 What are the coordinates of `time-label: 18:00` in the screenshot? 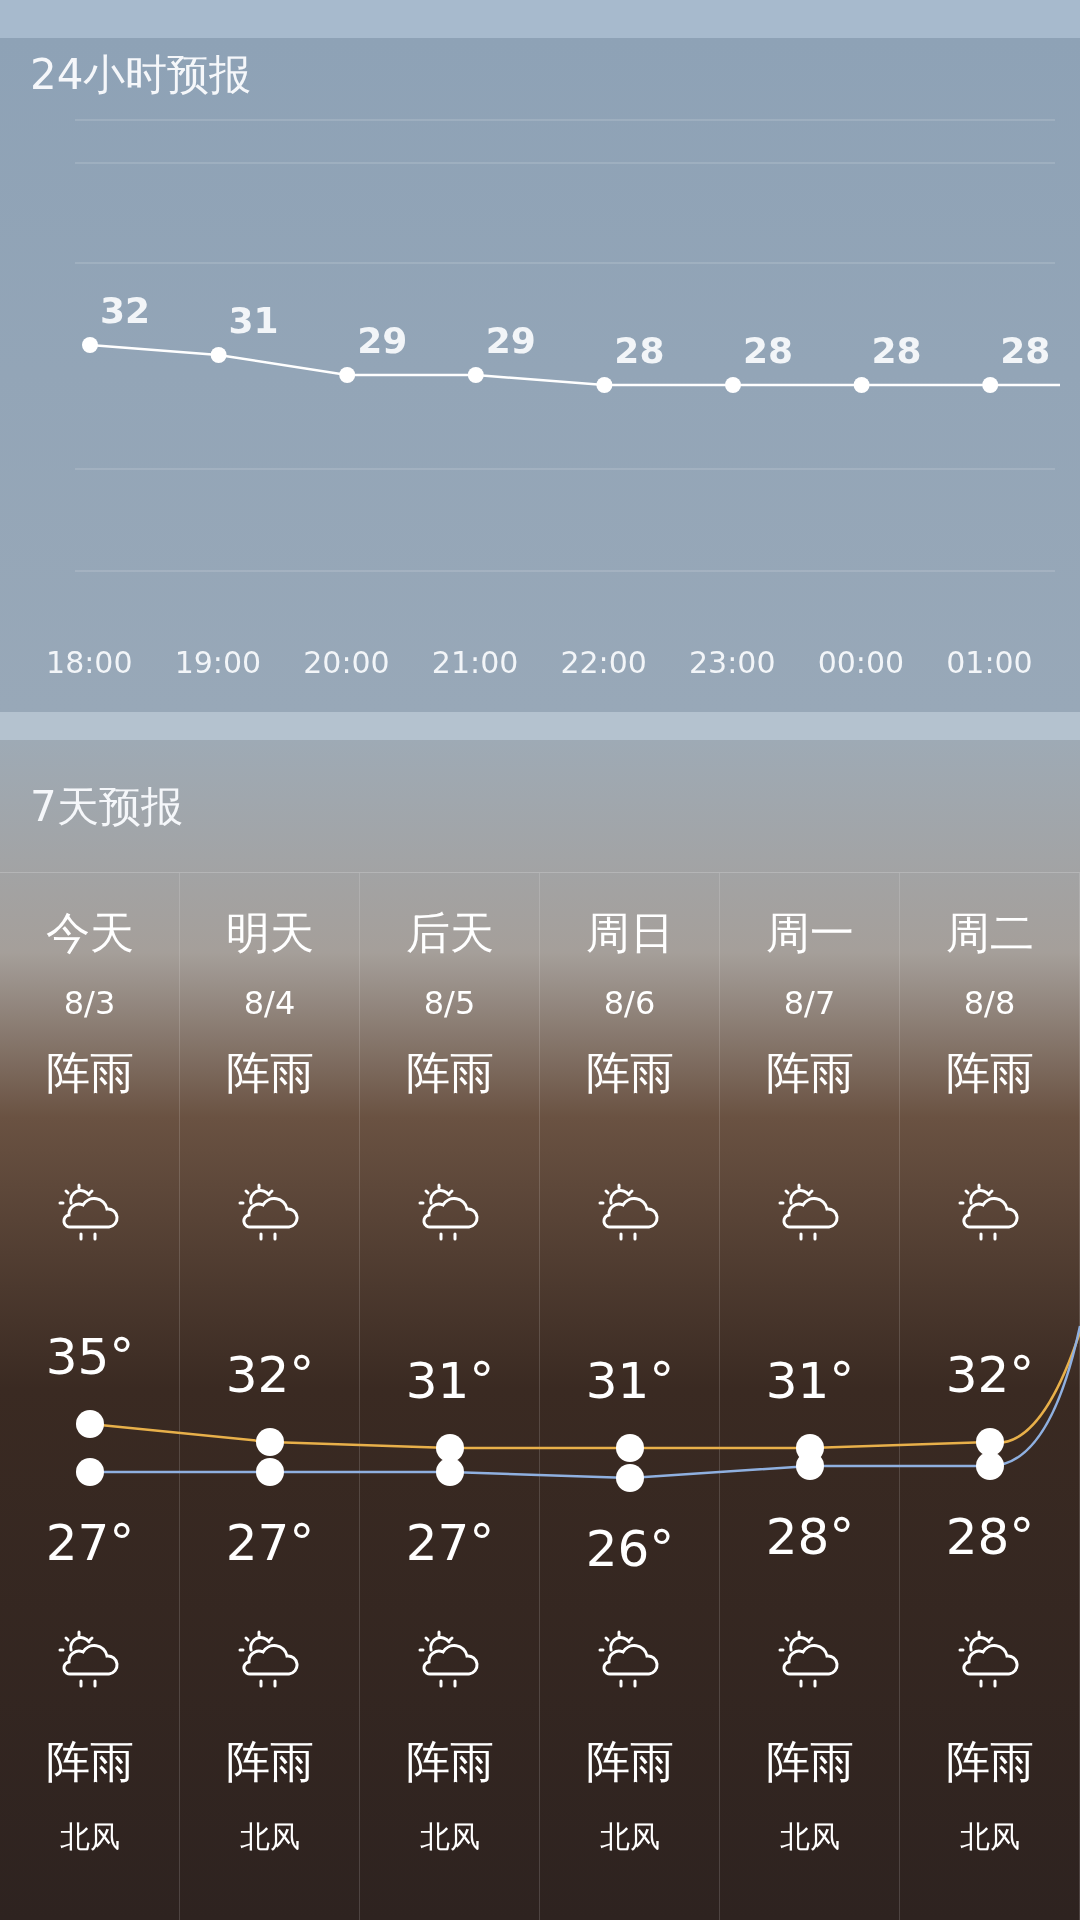 It's located at (89, 663).